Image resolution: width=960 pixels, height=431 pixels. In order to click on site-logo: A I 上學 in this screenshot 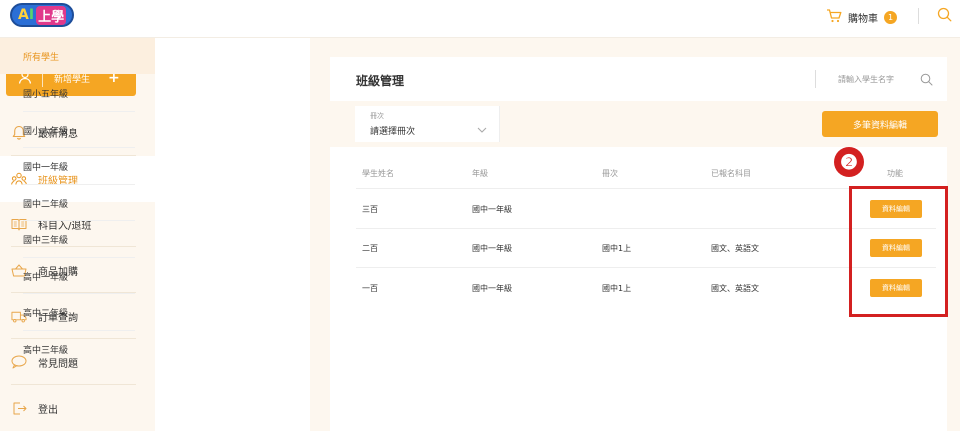, I will do `click(42, 15)`.